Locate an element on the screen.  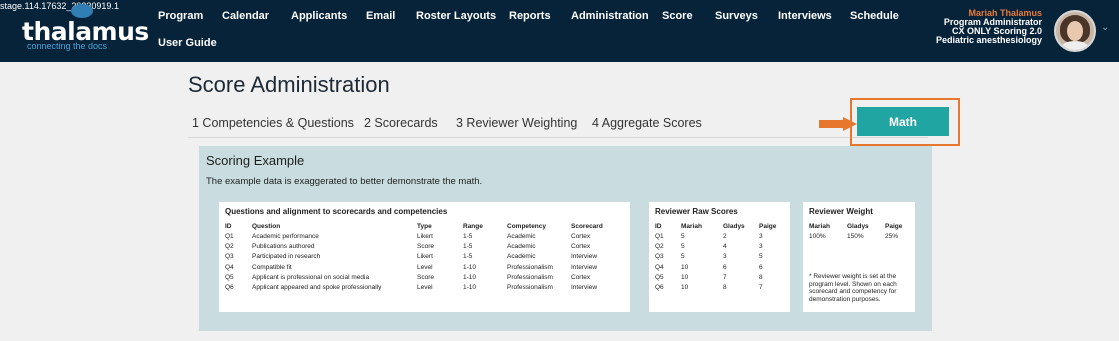
nav-administration: Administration is located at coordinates (610, 16).